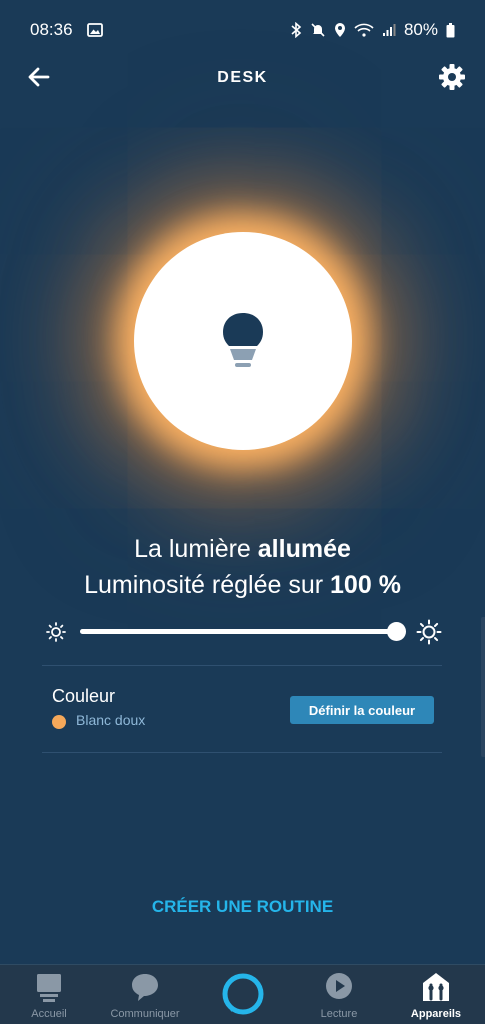  I want to click on app-header: DESK, so click(242, 78).